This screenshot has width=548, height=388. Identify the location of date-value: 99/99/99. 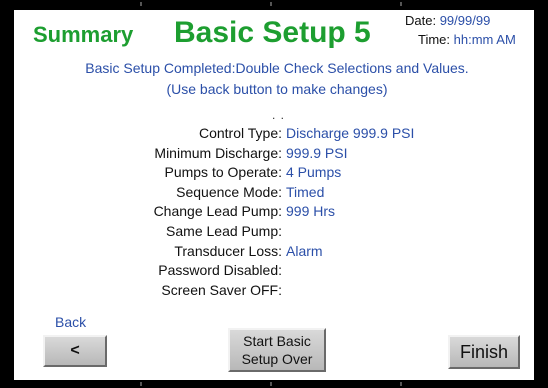
(465, 20).